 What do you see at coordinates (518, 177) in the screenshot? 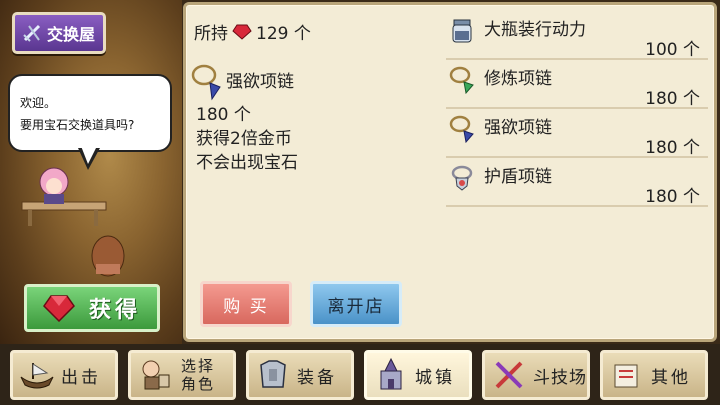
I see `item-name: 护盾项链` at bounding box center [518, 177].